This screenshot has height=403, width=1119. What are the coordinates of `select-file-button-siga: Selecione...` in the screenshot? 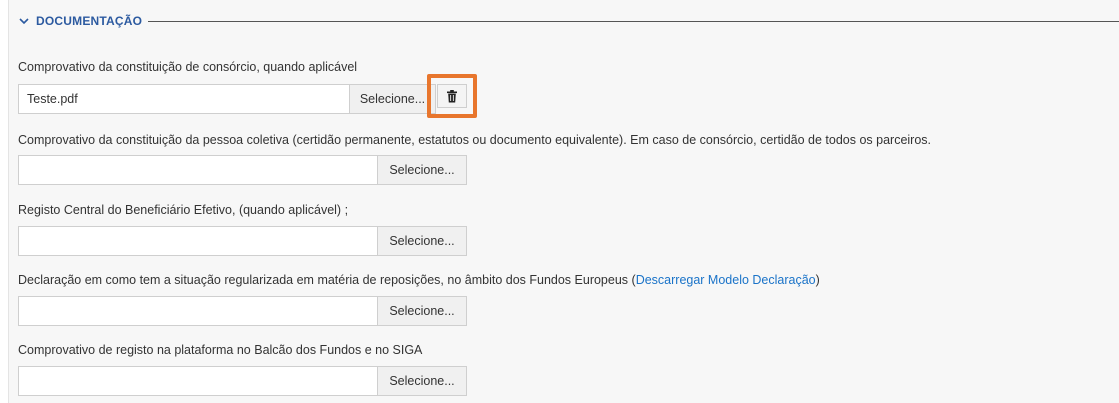 It's located at (422, 381).